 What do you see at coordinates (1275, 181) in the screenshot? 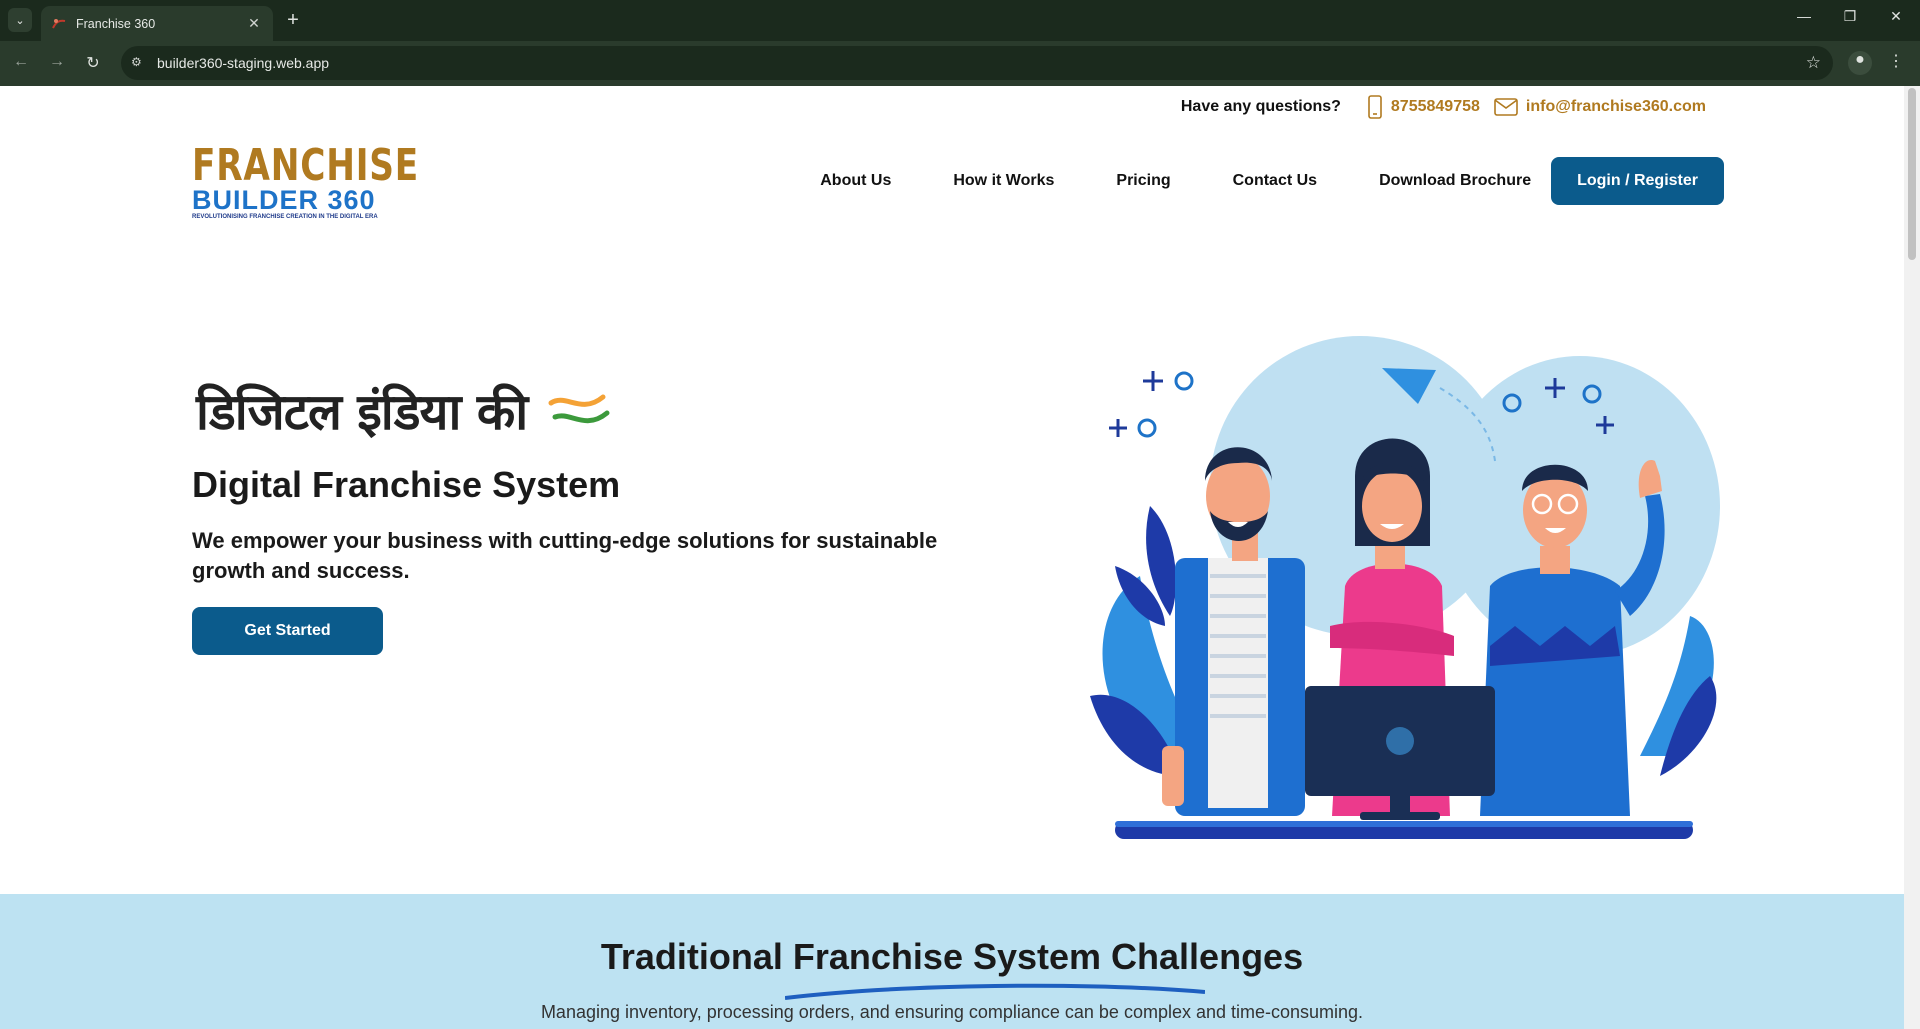
I see `nav-contact-us: Contact Us` at bounding box center [1275, 181].